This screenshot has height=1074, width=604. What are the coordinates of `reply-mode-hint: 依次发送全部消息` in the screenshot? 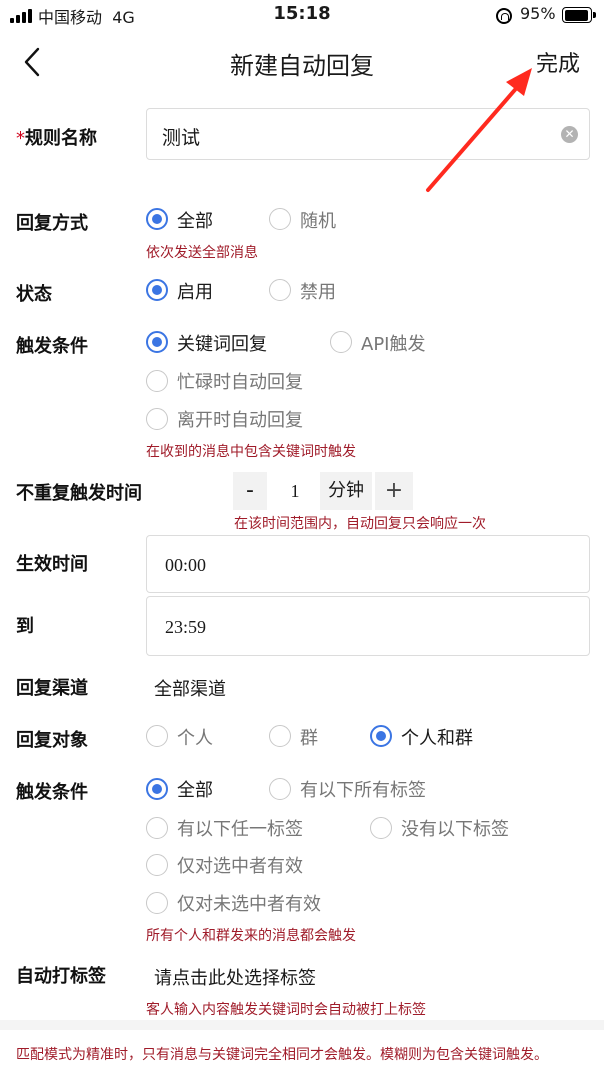 It's located at (202, 253).